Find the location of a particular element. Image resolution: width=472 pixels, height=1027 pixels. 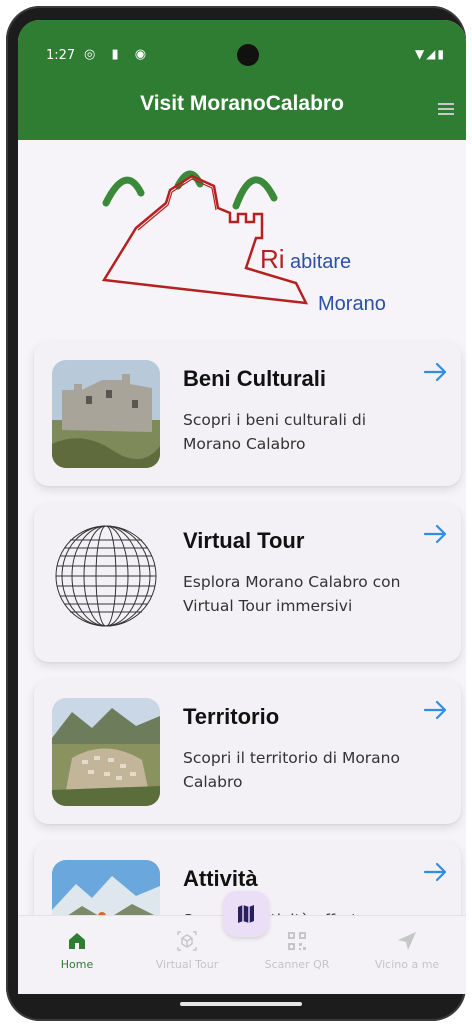

status-notification-icons: ◎ ▮ ◉ is located at coordinates (118, 54).